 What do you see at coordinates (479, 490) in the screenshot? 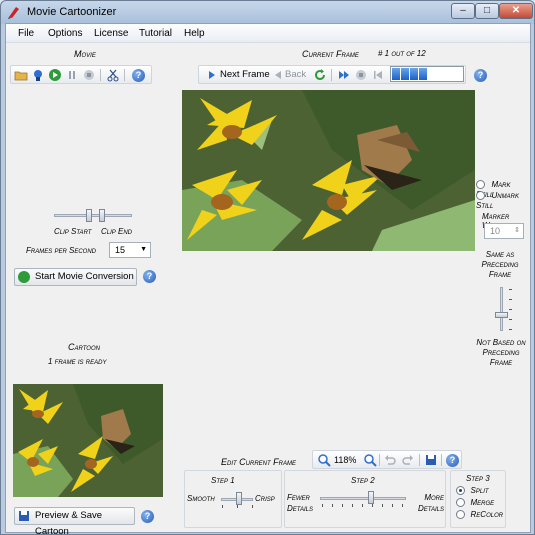
I see `split-label: Split` at bounding box center [479, 490].